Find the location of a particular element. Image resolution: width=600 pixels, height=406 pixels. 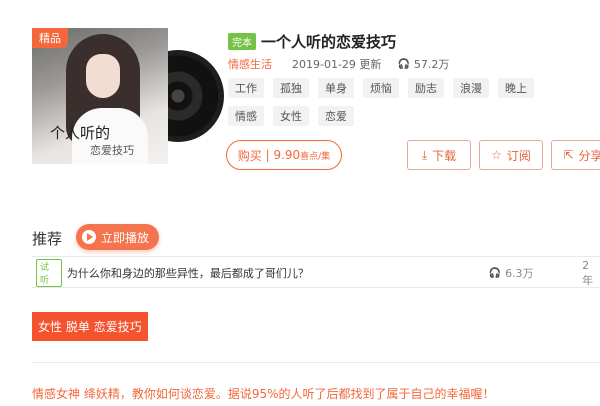

share-icon: ⇱ is located at coordinates (568, 155).